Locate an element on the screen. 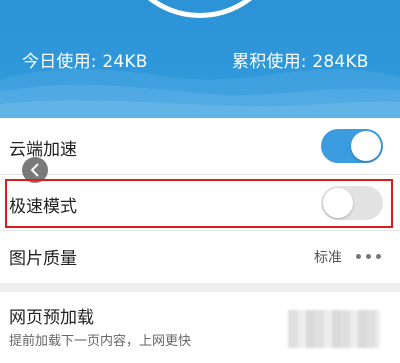  cloud-acceleration-label: 云端加速 is located at coordinates (43, 150).